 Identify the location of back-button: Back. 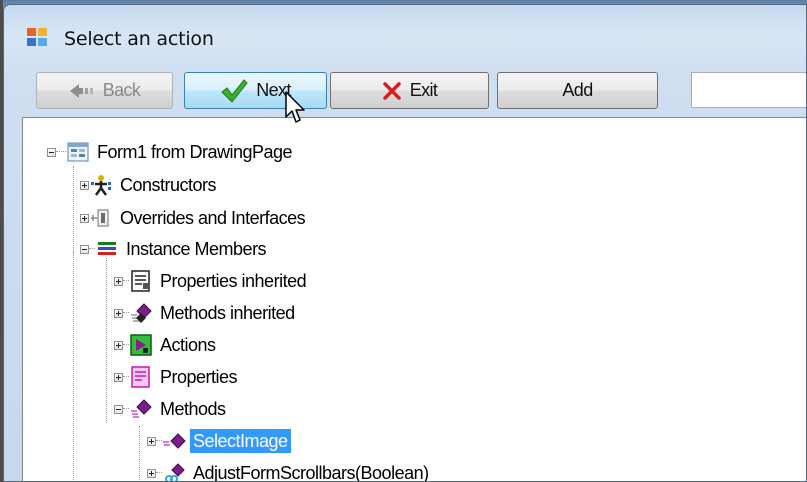
(104, 90).